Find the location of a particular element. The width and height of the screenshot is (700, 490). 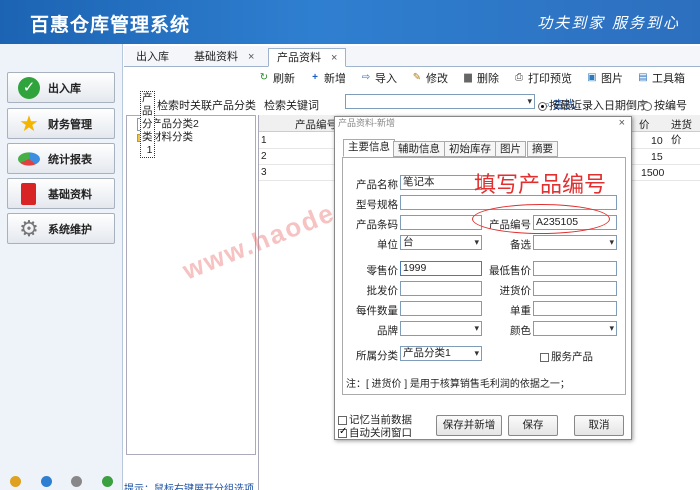

delete-button: ▆ 删除 is located at coordinates (480, 78).